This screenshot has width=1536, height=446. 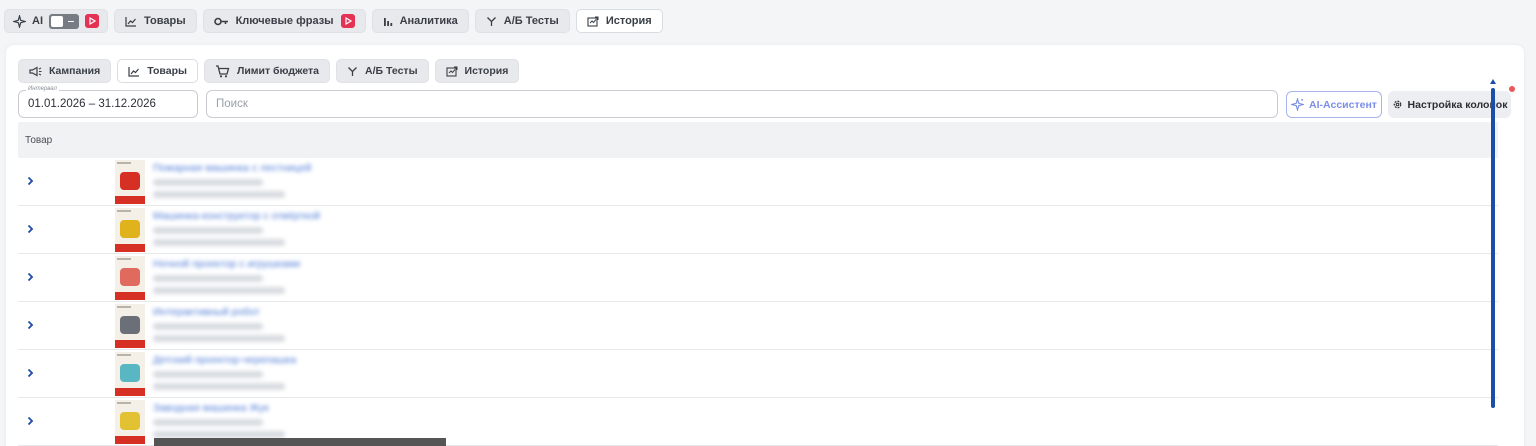 What do you see at coordinates (628, 21) in the screenshot?
I see `tab-label: История` at bounding box center [628, 21].